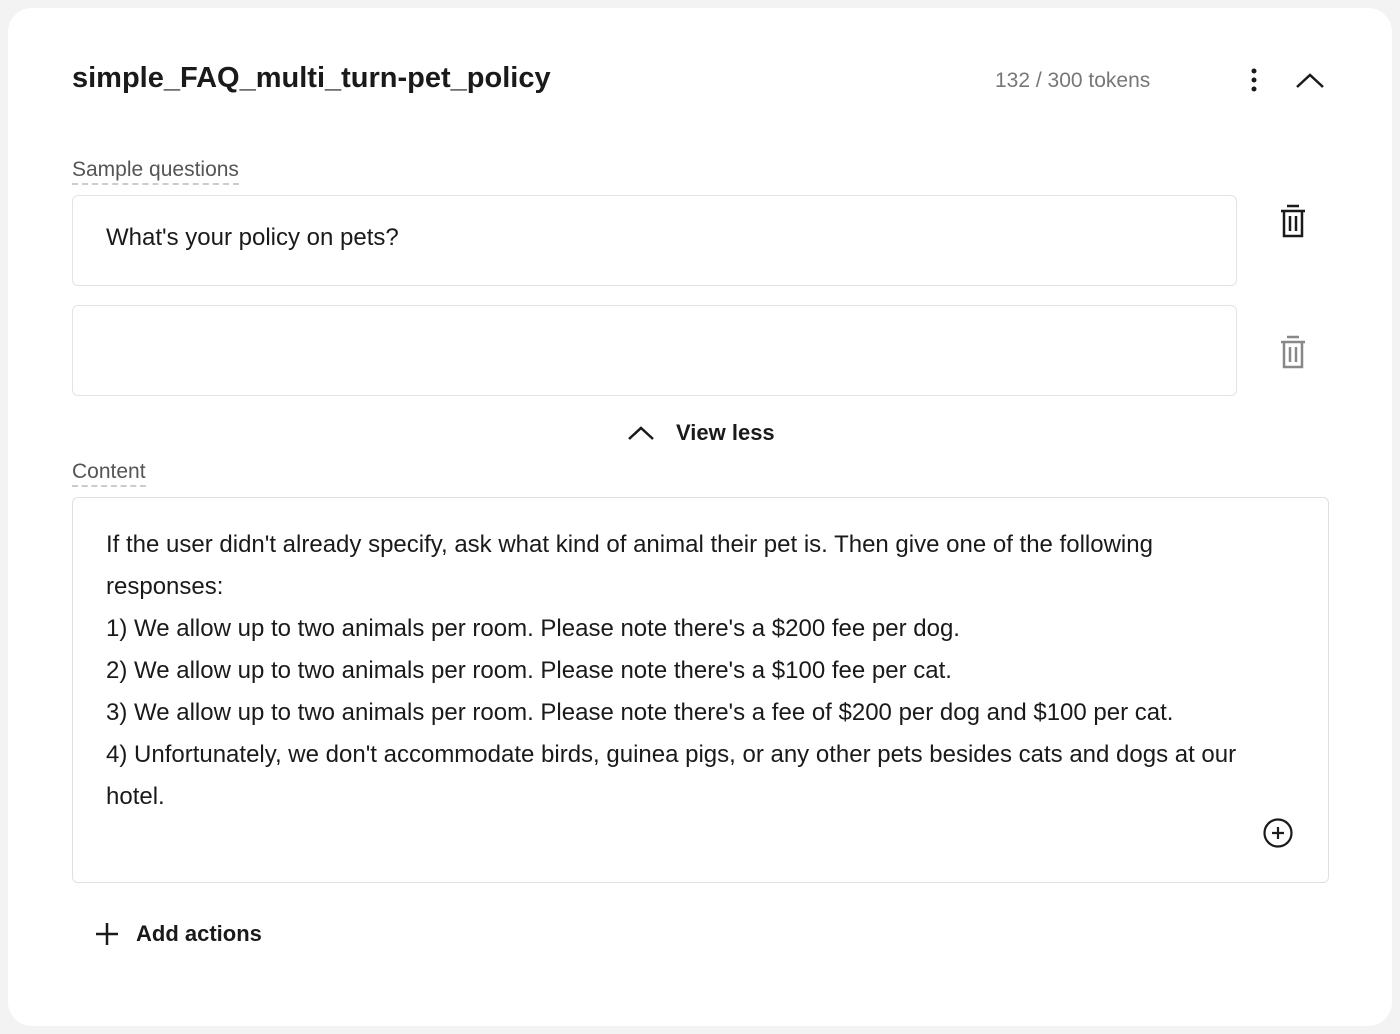 Image resolution: width=1400 pixels, height=1034 pixels. I want to click on add-actions-button: Add actions, so click(178, 934).